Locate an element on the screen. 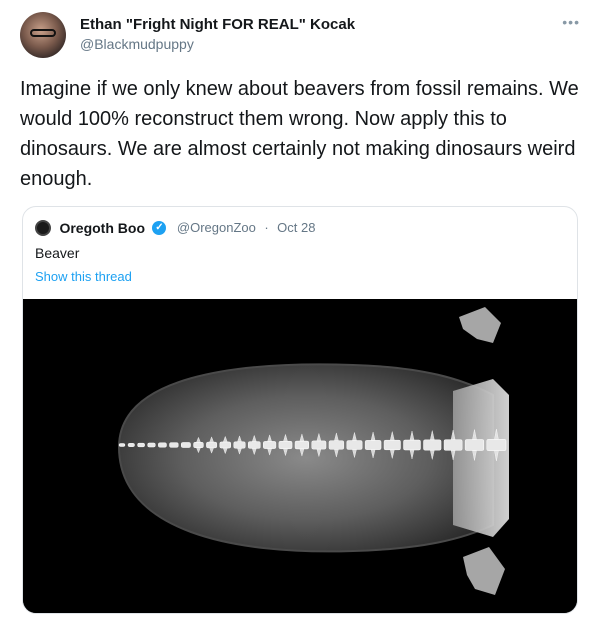 This screenshot has width=600, height=620. show-thread-link: Show this thread is located at coordinates (83, 276).